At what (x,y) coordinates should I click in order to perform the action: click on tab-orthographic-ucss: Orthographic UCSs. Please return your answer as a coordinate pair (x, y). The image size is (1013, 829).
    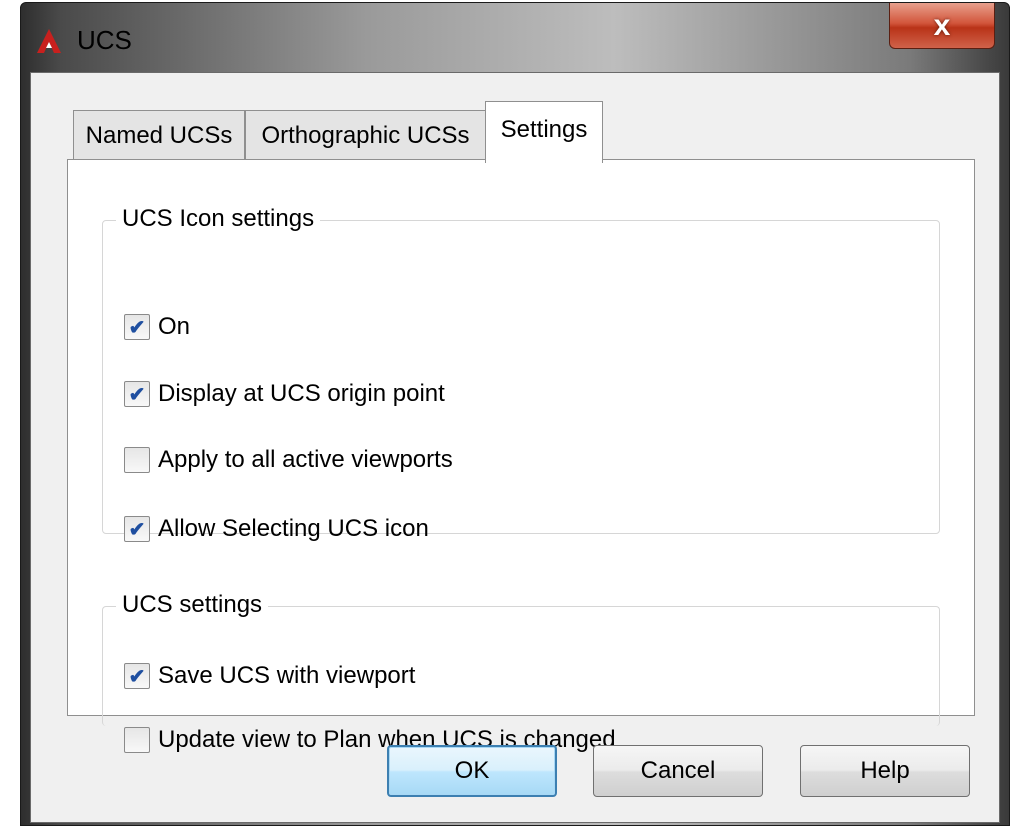
    Looking at the image, I should click on (365, 135).